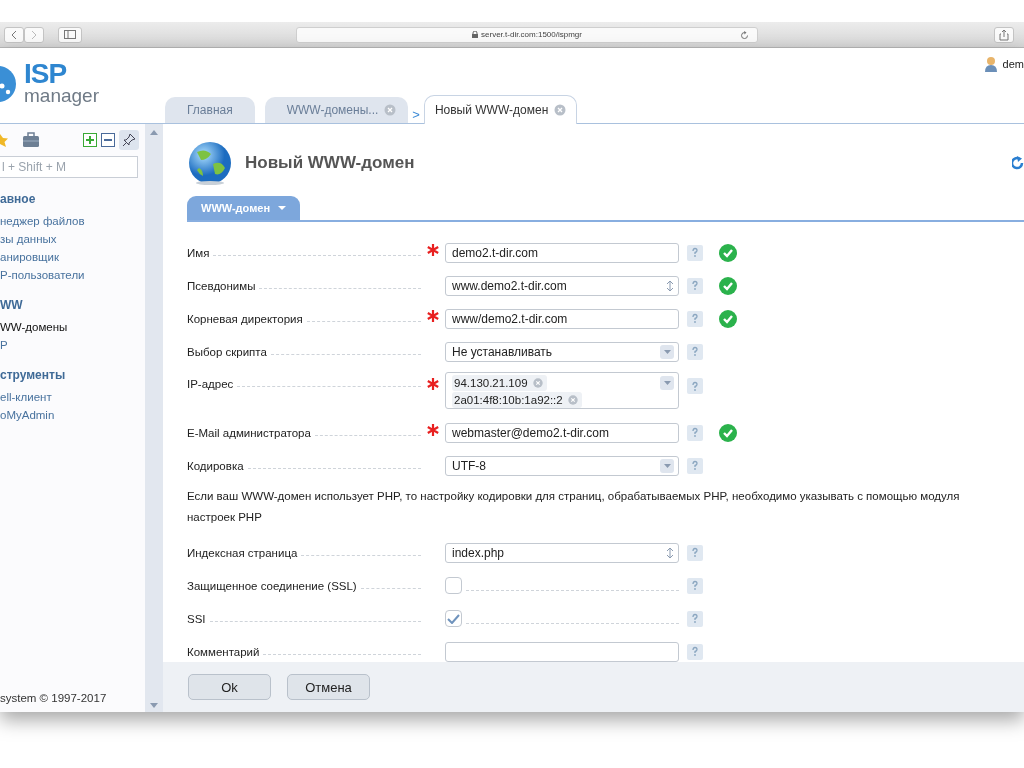  I want to click on field-label: Корневая директория, so click(245, 318).